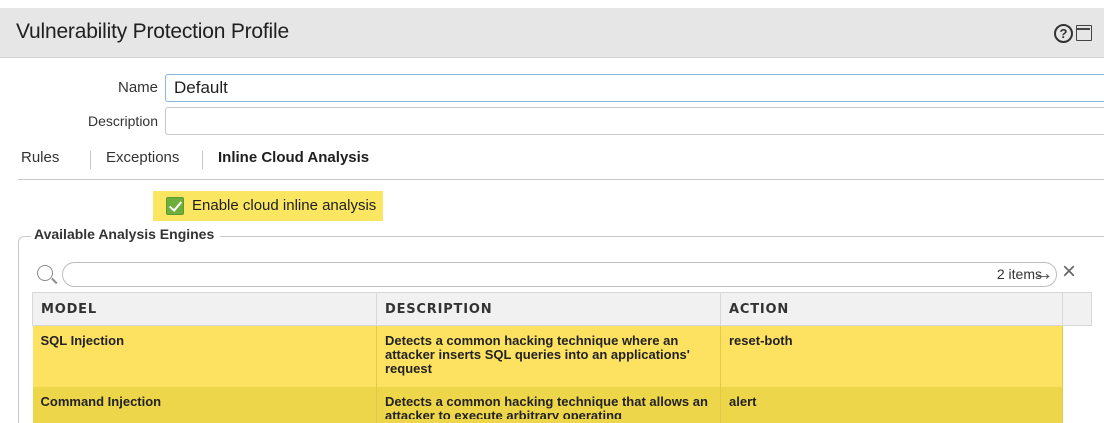 This screenshot has height=423, width=1104. What do you see at coordinates (284, 205) in the screenshot?
I see `enable-cloud-analysis-label: Enable cloud inline analysis` at bounding box center [284, 205].